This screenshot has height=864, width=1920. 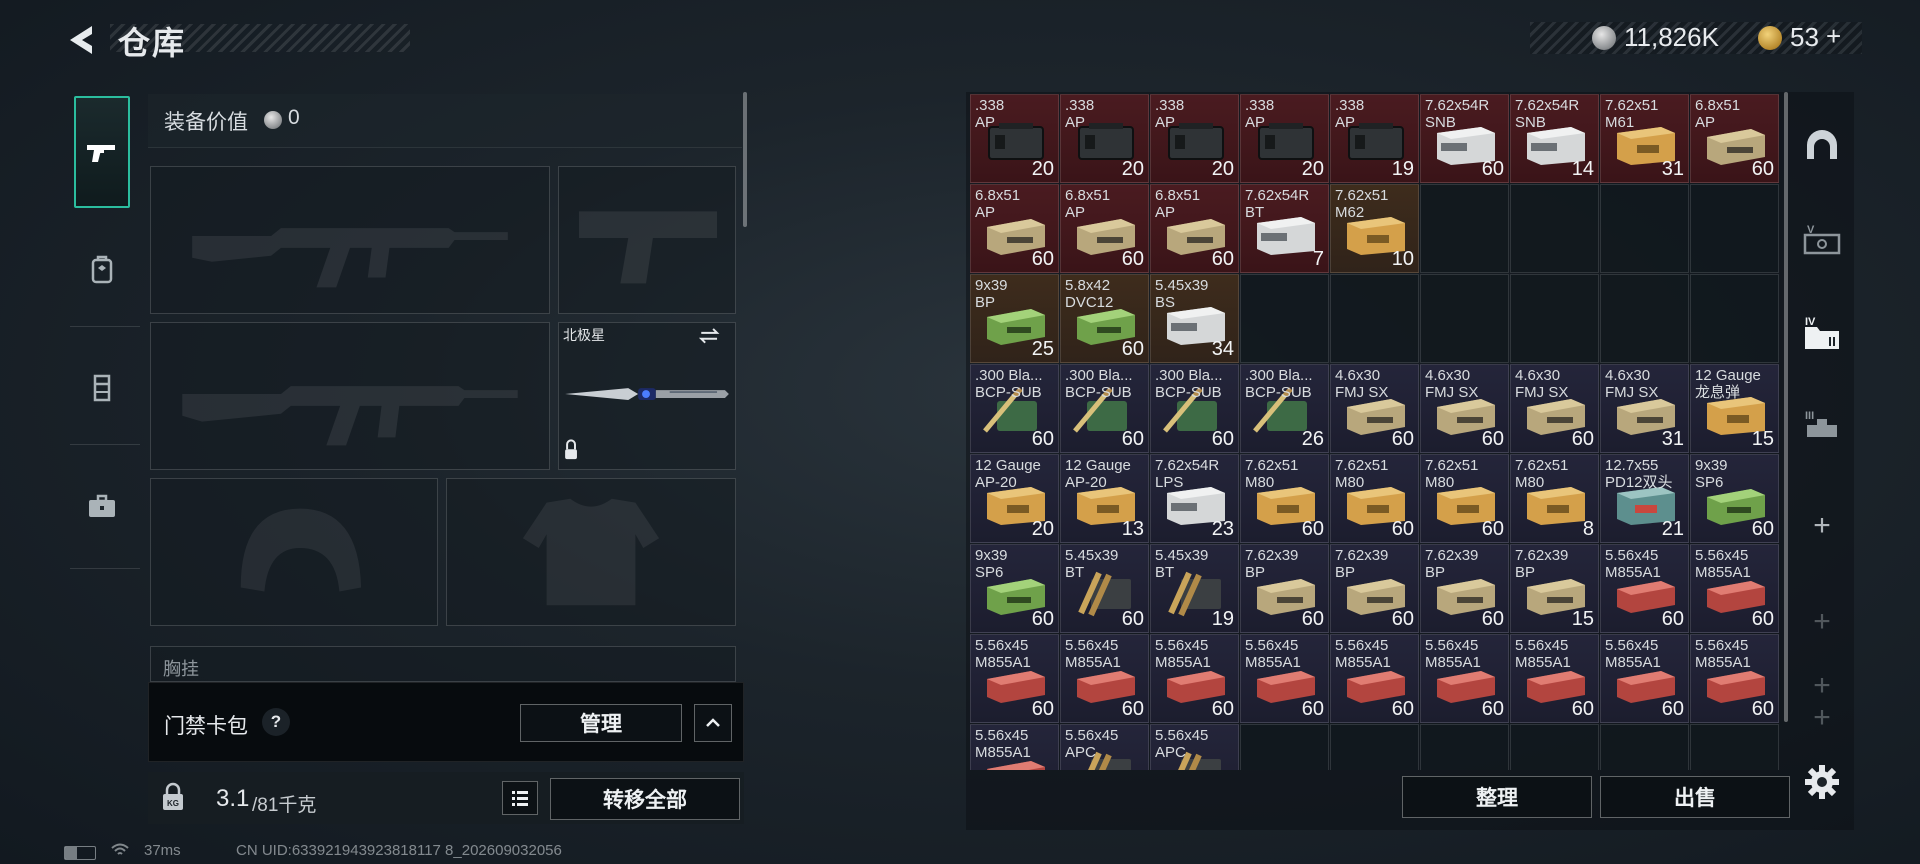 What do you see at coordinates (102, 388) in the screenshot?
I see `tab-vest` at bounding box center [102, 388].